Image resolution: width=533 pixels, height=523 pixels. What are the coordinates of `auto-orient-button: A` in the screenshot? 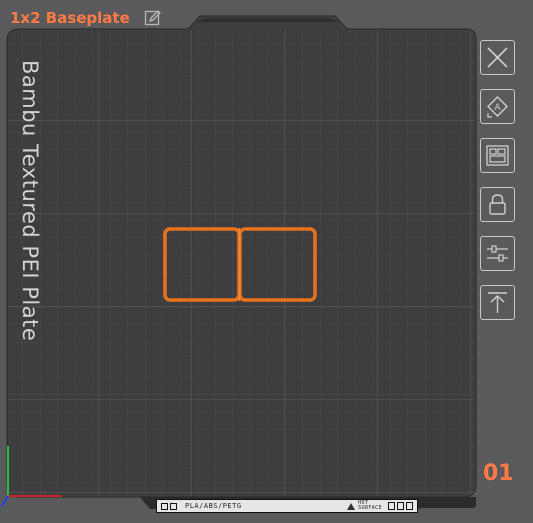 It's located at (497, 106).